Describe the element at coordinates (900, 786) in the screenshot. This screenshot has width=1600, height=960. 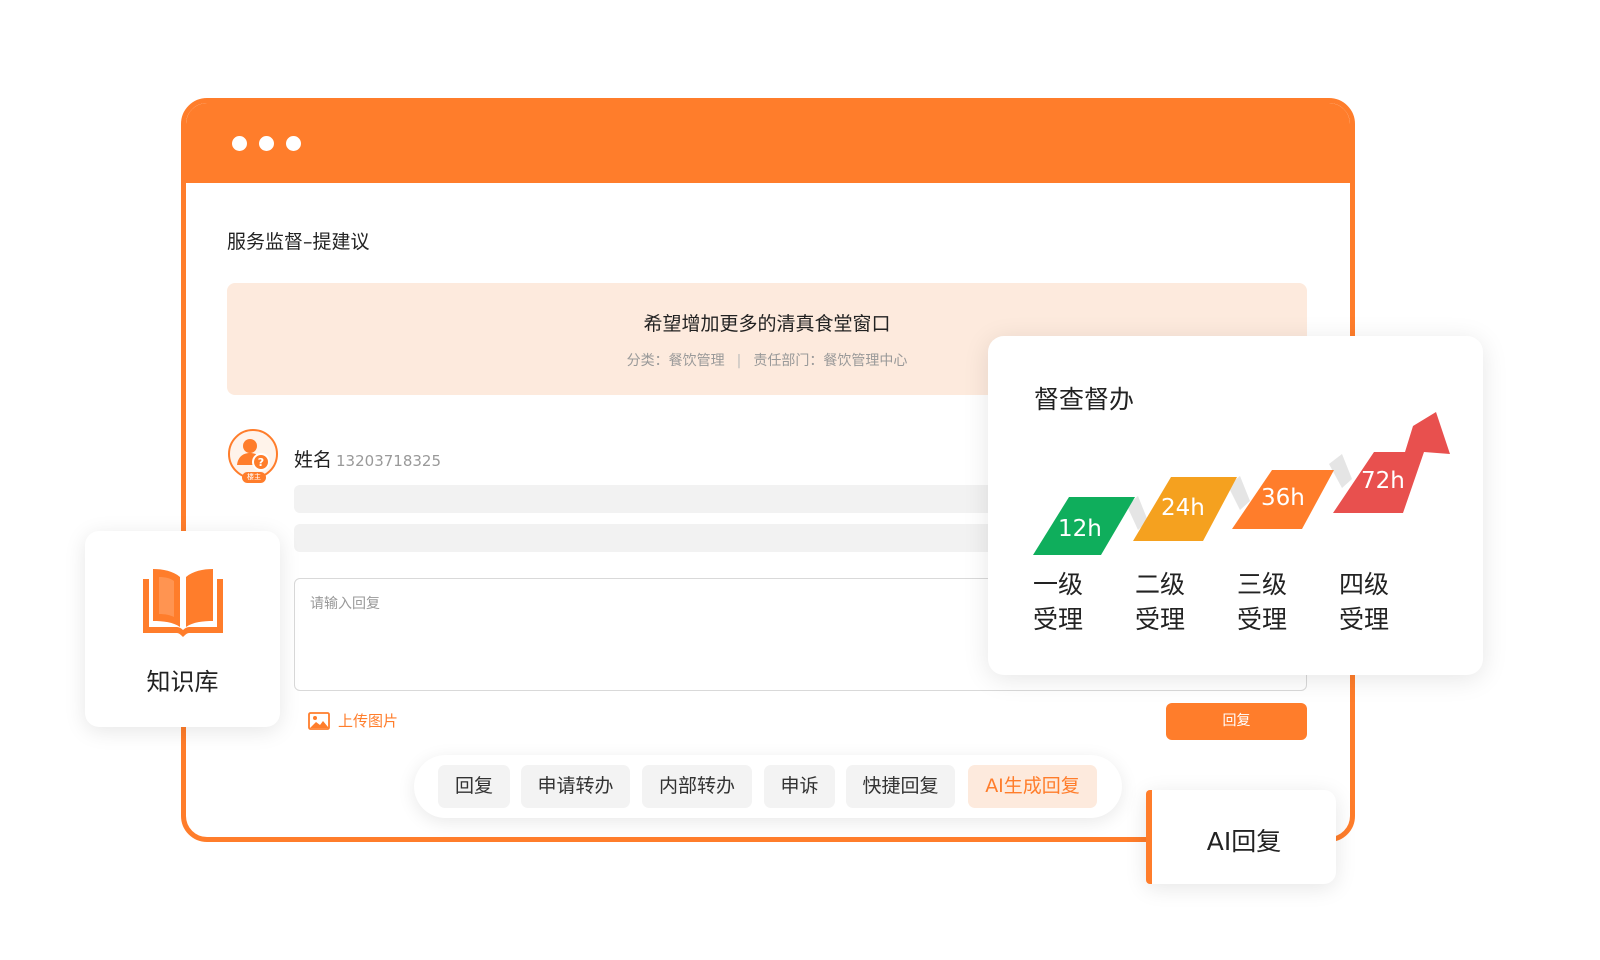
I see `quick-reply-button: 快捷回复` at that location.